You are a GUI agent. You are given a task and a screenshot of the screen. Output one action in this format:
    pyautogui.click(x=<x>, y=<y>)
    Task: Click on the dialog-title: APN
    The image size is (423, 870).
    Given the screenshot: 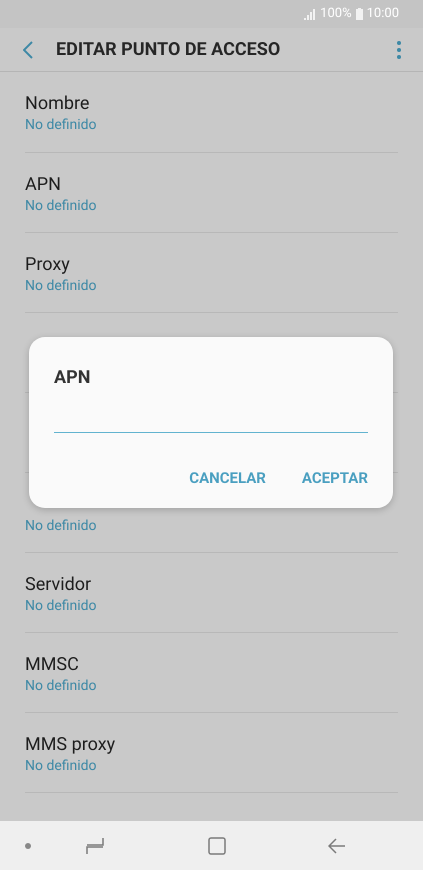 What is the action you would take?
    pyautogui.click(x=73, y=378)
    